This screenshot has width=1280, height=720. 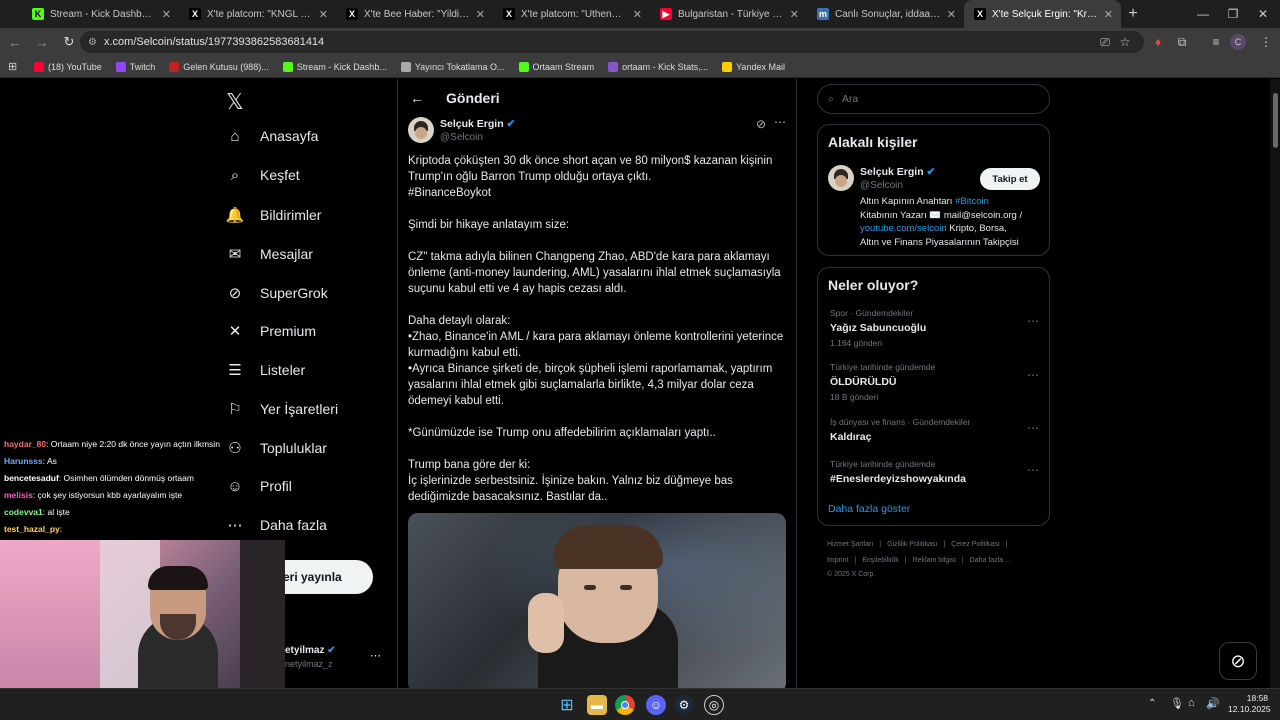 I want to click on search-input: ⌕ Ara, so click(x=933, y=99).